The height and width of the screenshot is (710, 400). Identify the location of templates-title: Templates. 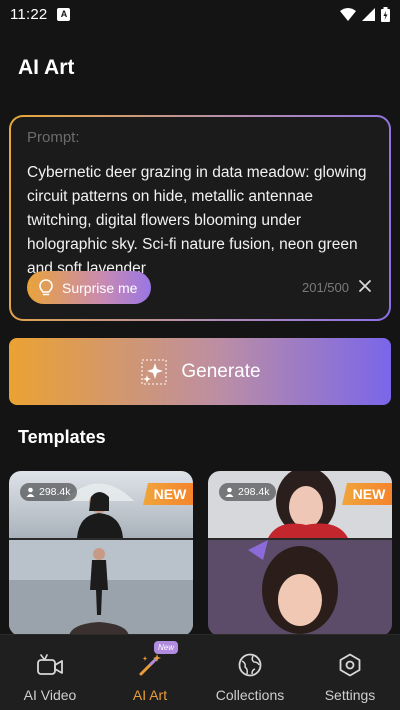
(62, 437).